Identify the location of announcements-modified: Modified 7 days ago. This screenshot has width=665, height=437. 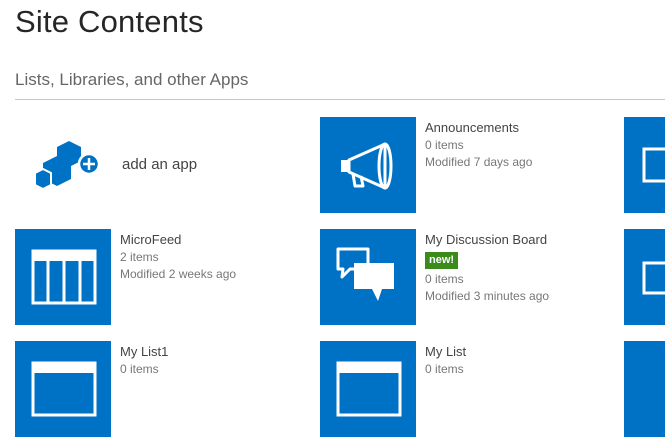
(479, 162).